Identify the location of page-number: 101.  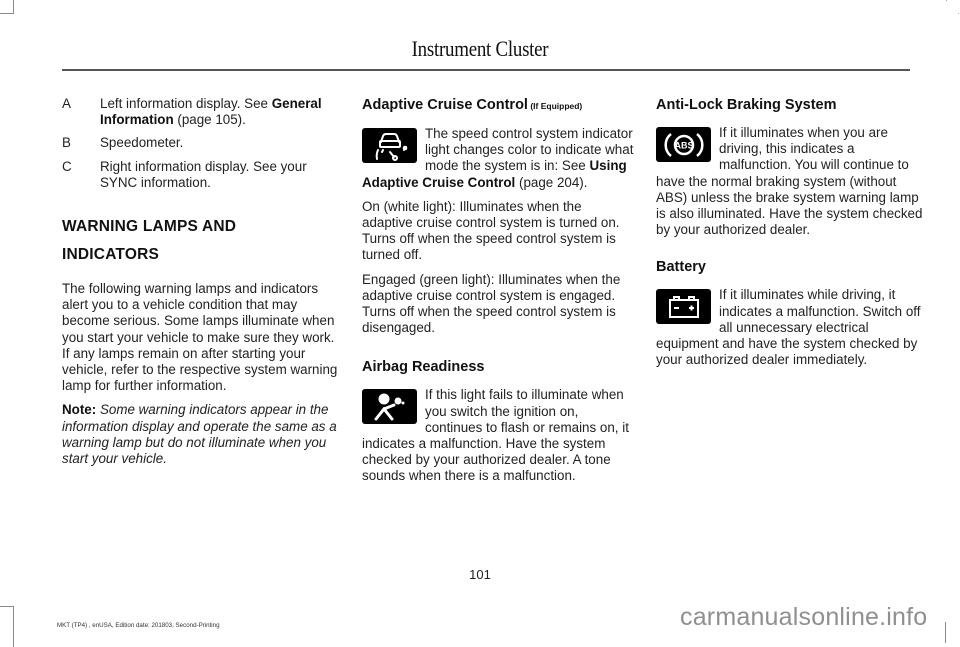
(480, 574).